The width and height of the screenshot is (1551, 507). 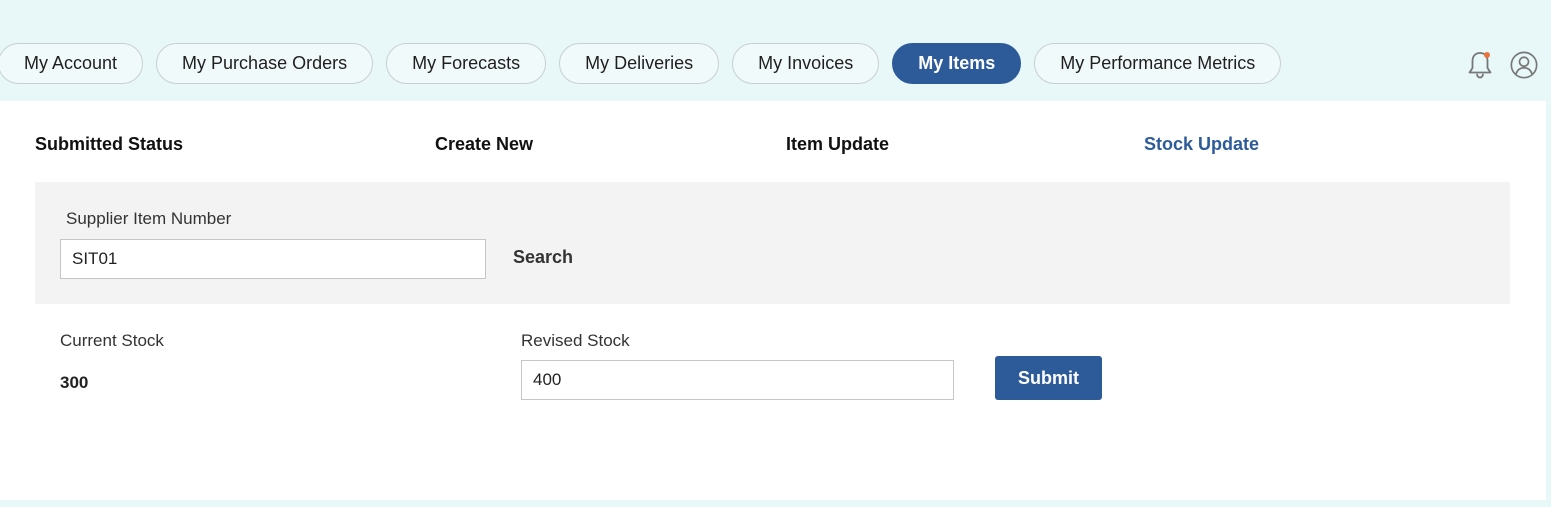 I want to click on tab-my-invoices: My Invoices, so click(x=806, y=63).